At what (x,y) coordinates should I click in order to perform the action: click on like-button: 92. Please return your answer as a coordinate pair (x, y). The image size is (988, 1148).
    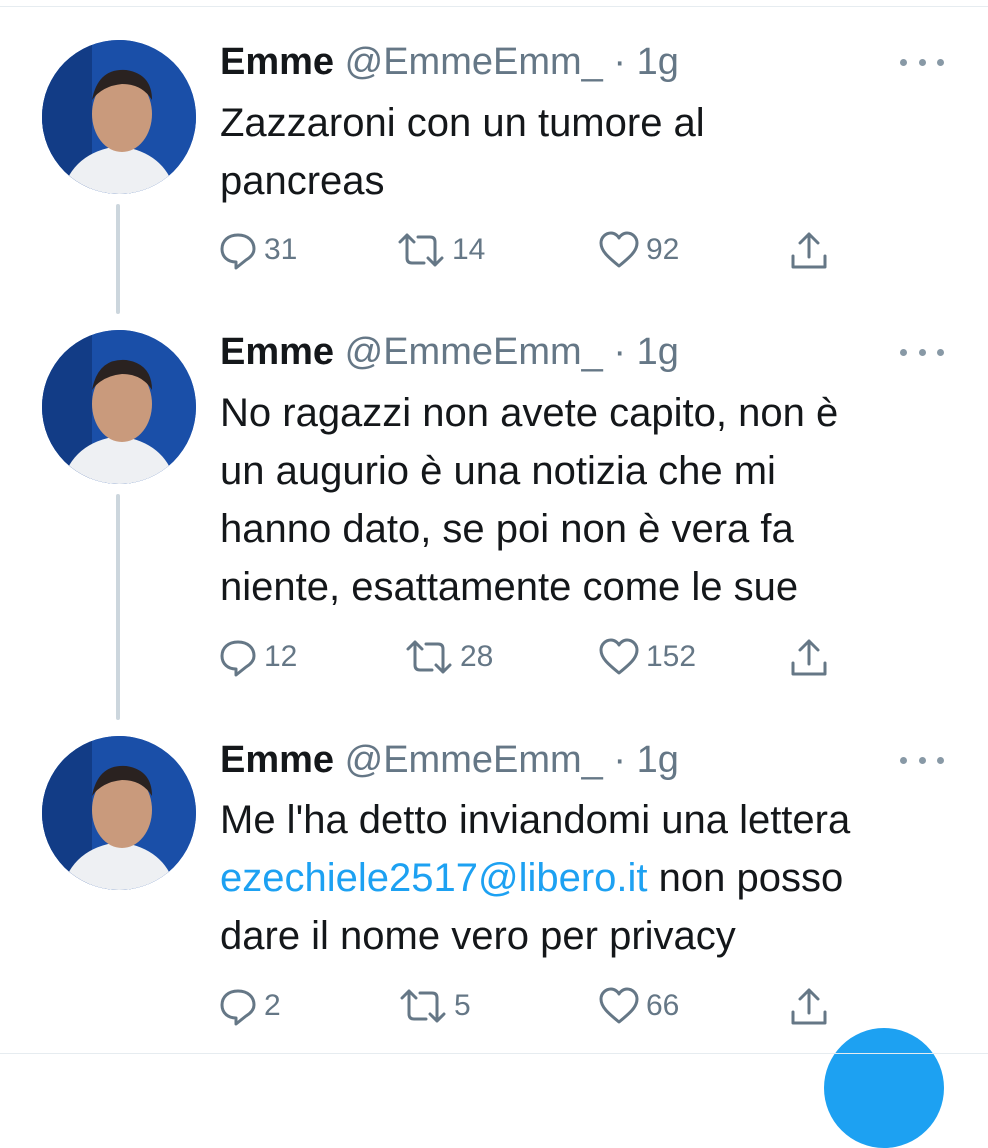
    Looking at the image, I should click on (638, 250).